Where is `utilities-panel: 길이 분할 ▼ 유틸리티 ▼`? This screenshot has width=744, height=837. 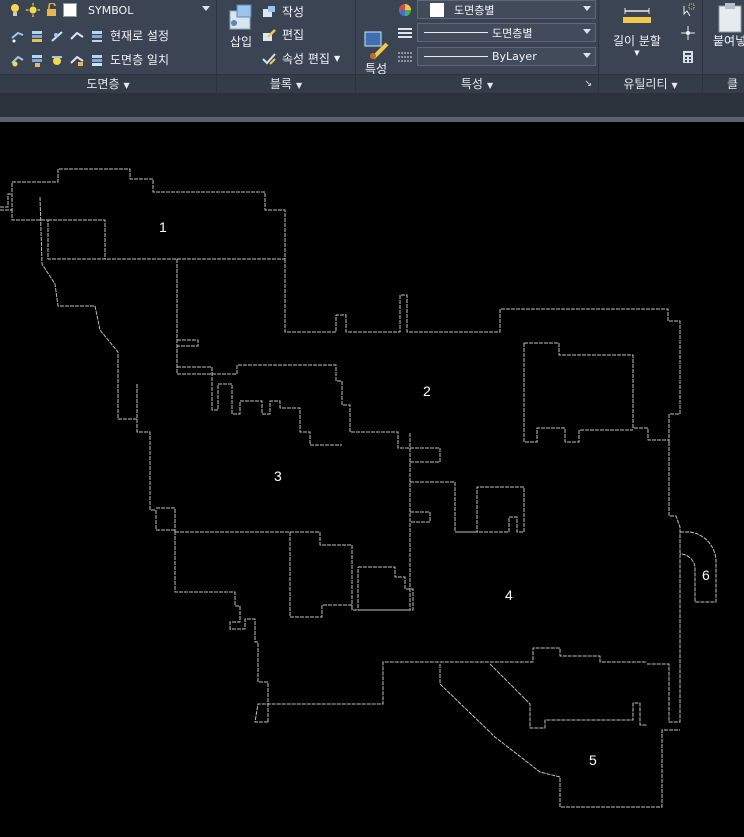 utilities-panel: 길이 분할 ▼ 유틸리티 ▼ is located at coordinates (651, 46).